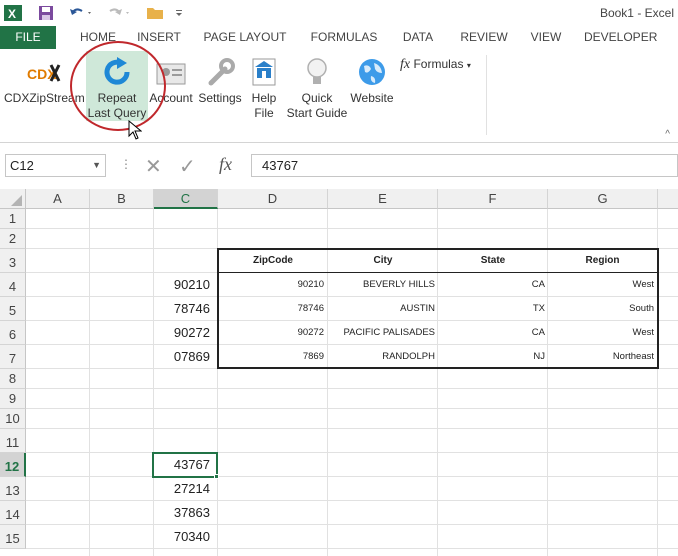  Describe the element at coordinates (13, 419) in the screenshot. I see `row-header-10: 10` at that location.